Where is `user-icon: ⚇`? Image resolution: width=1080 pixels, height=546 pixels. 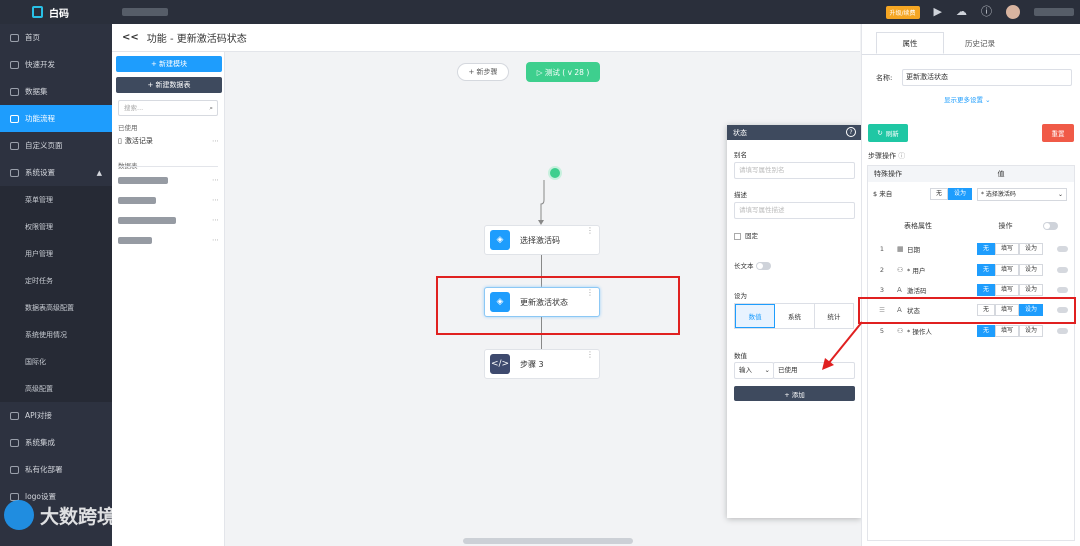 user-icon: ⚇ is located at coordinates (900, 270).